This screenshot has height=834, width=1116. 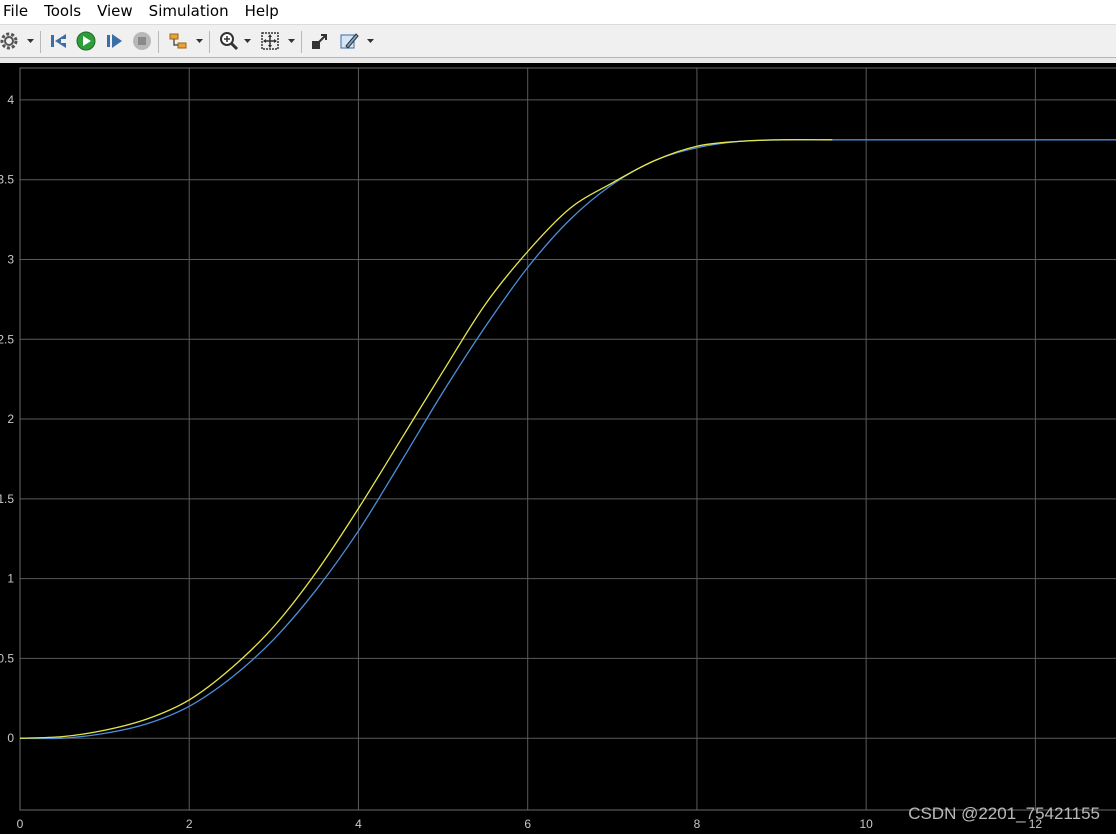 I want to click on autoscale-icon, so click(x=320, y=41).